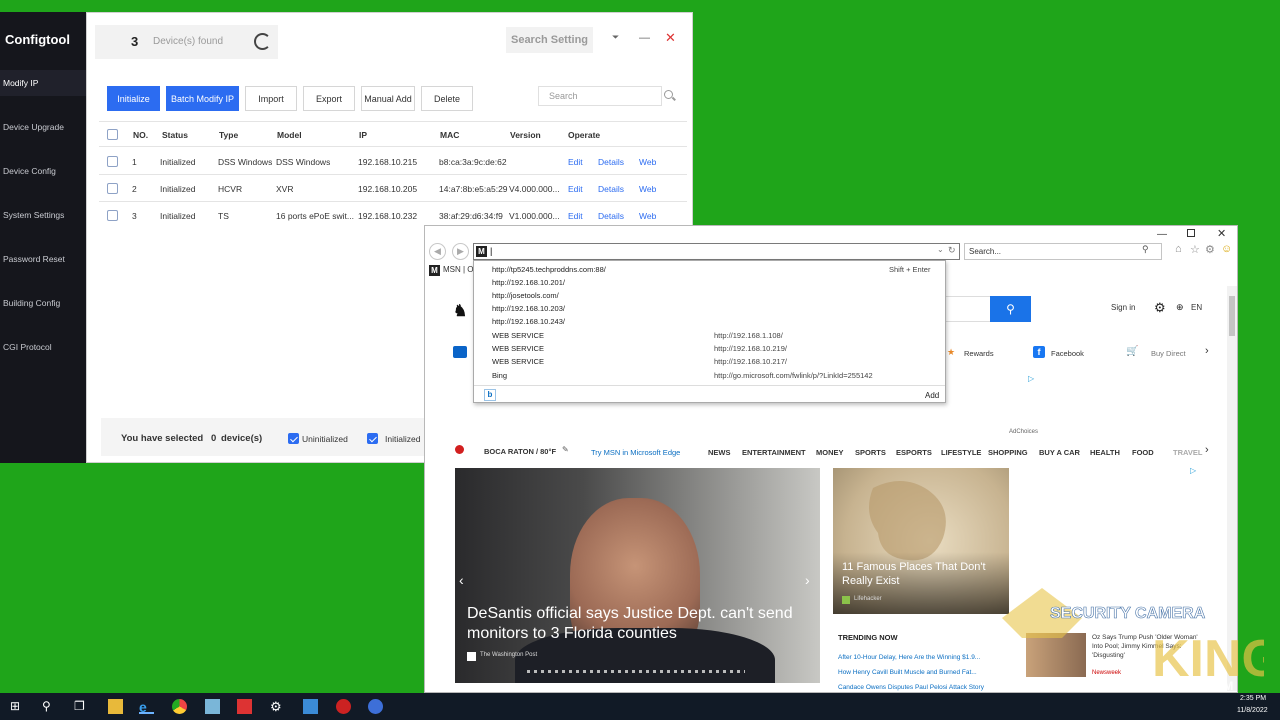 This screenshot has width=1280, height=720. What do you see at coordinates (293, 438) in the screenshot?
I see `uninitialized-checkbox` at bounding box center [293, 438].